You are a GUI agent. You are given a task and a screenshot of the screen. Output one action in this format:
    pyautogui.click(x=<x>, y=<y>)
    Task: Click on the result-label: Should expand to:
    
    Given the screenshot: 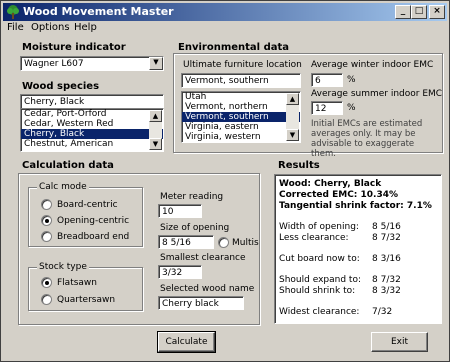 What is the action you would take?
    pyautogui.click(x=320, y=280)
    